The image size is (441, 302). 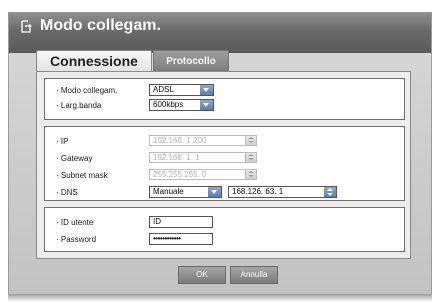 What do you see at coordinates (62, 141) in the screenshot?
I see `ip-label: · IP` at bounding box center [62, 141].